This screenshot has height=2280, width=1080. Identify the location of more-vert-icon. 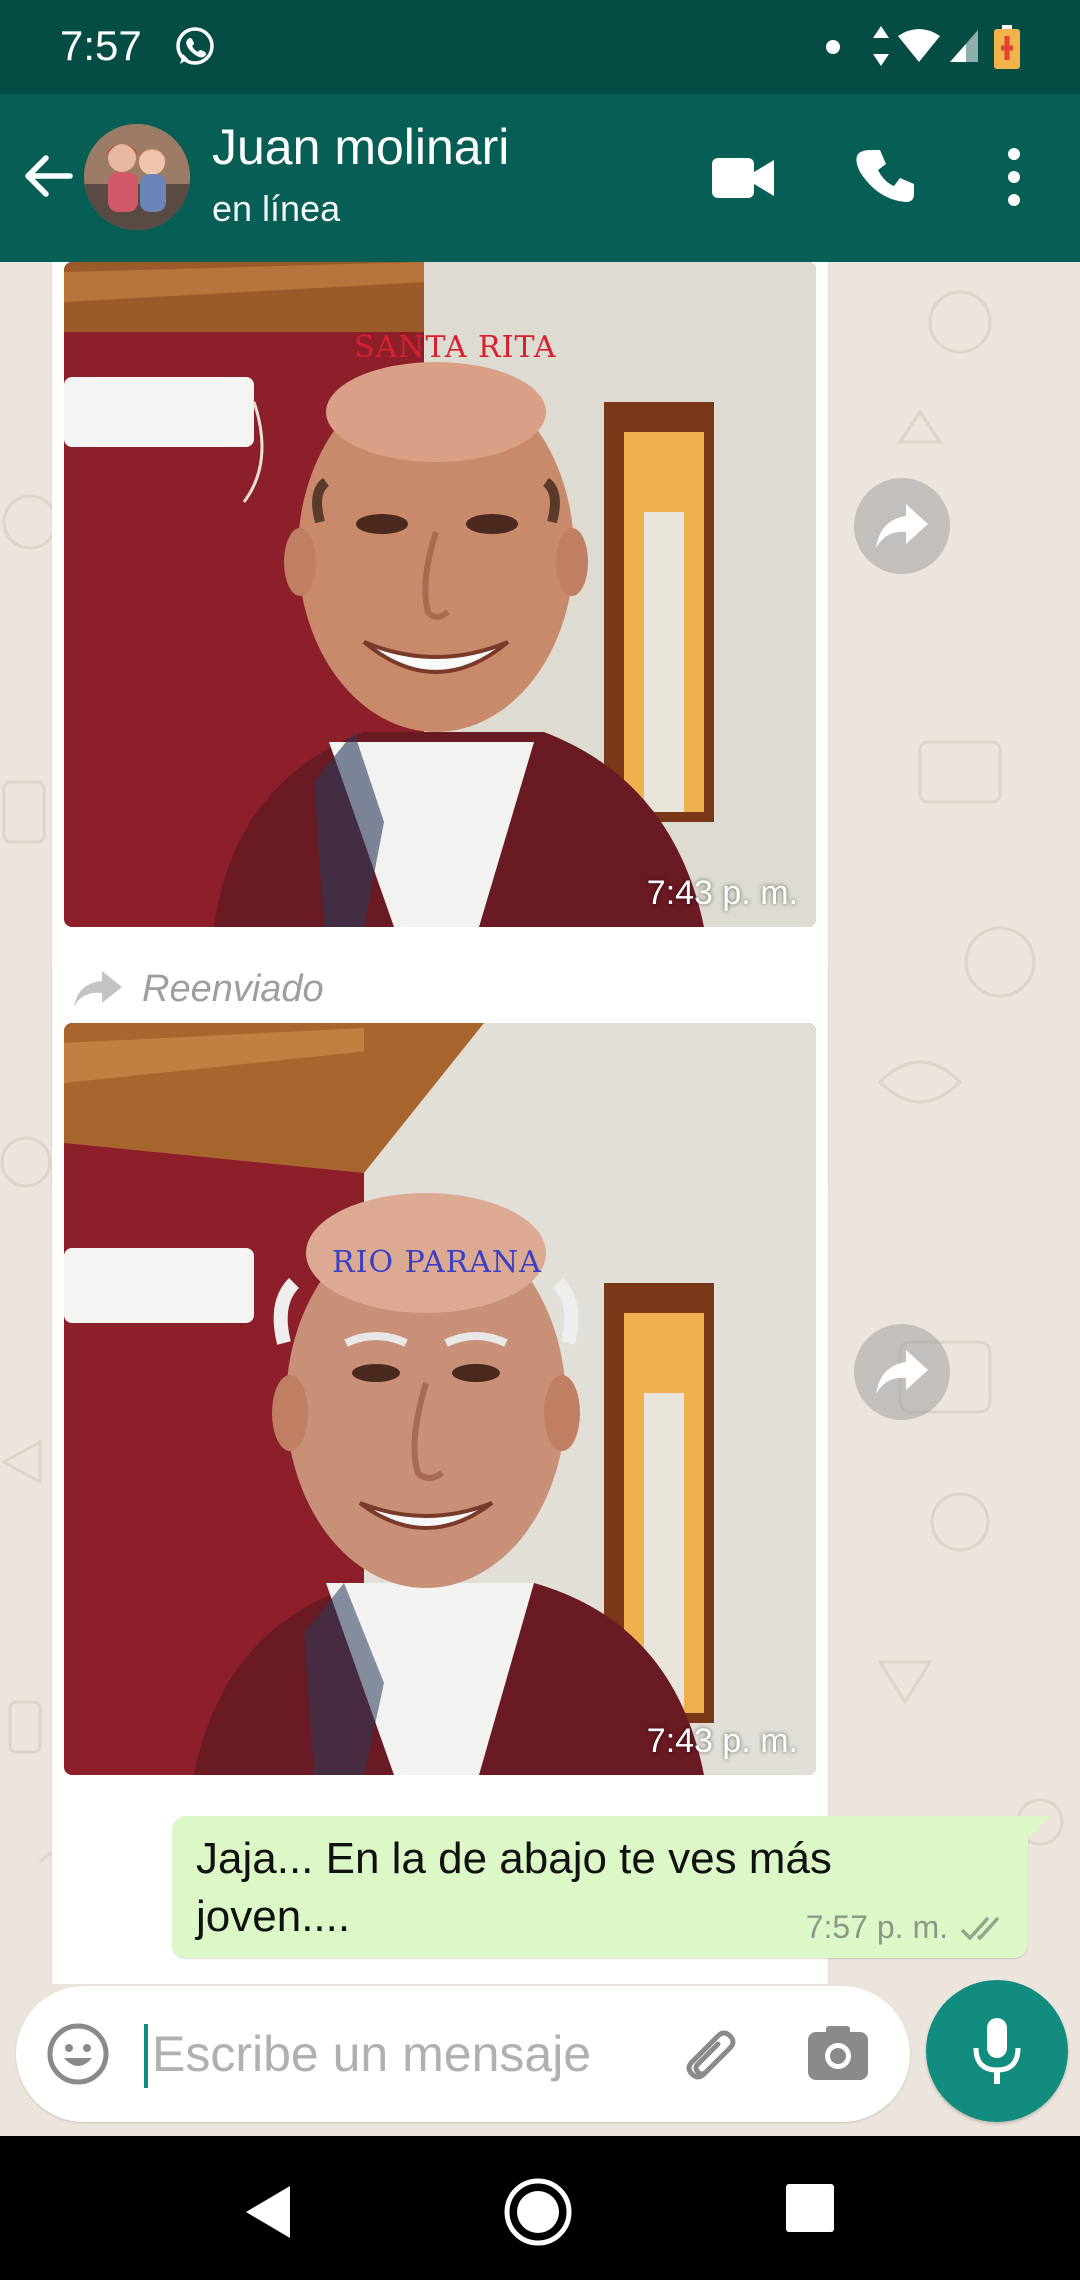
(1014, 177).